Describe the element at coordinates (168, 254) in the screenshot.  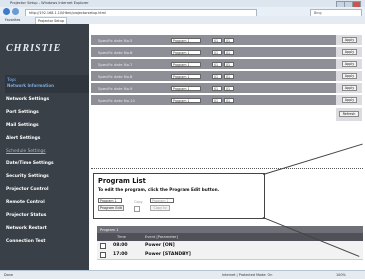
I see `event-name: Power [STANDBY]` at that location.